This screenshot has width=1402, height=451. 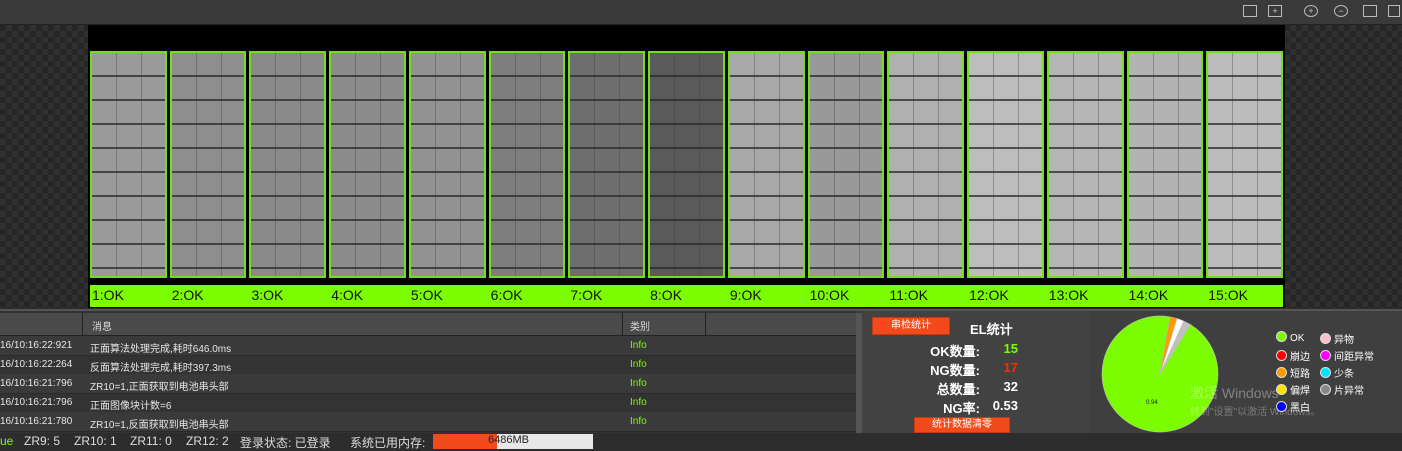 What do you see at coordinates (745, 295) in the screenshot?
I see `cell-result-label: 9:OK` at bounding box center [745, 295].